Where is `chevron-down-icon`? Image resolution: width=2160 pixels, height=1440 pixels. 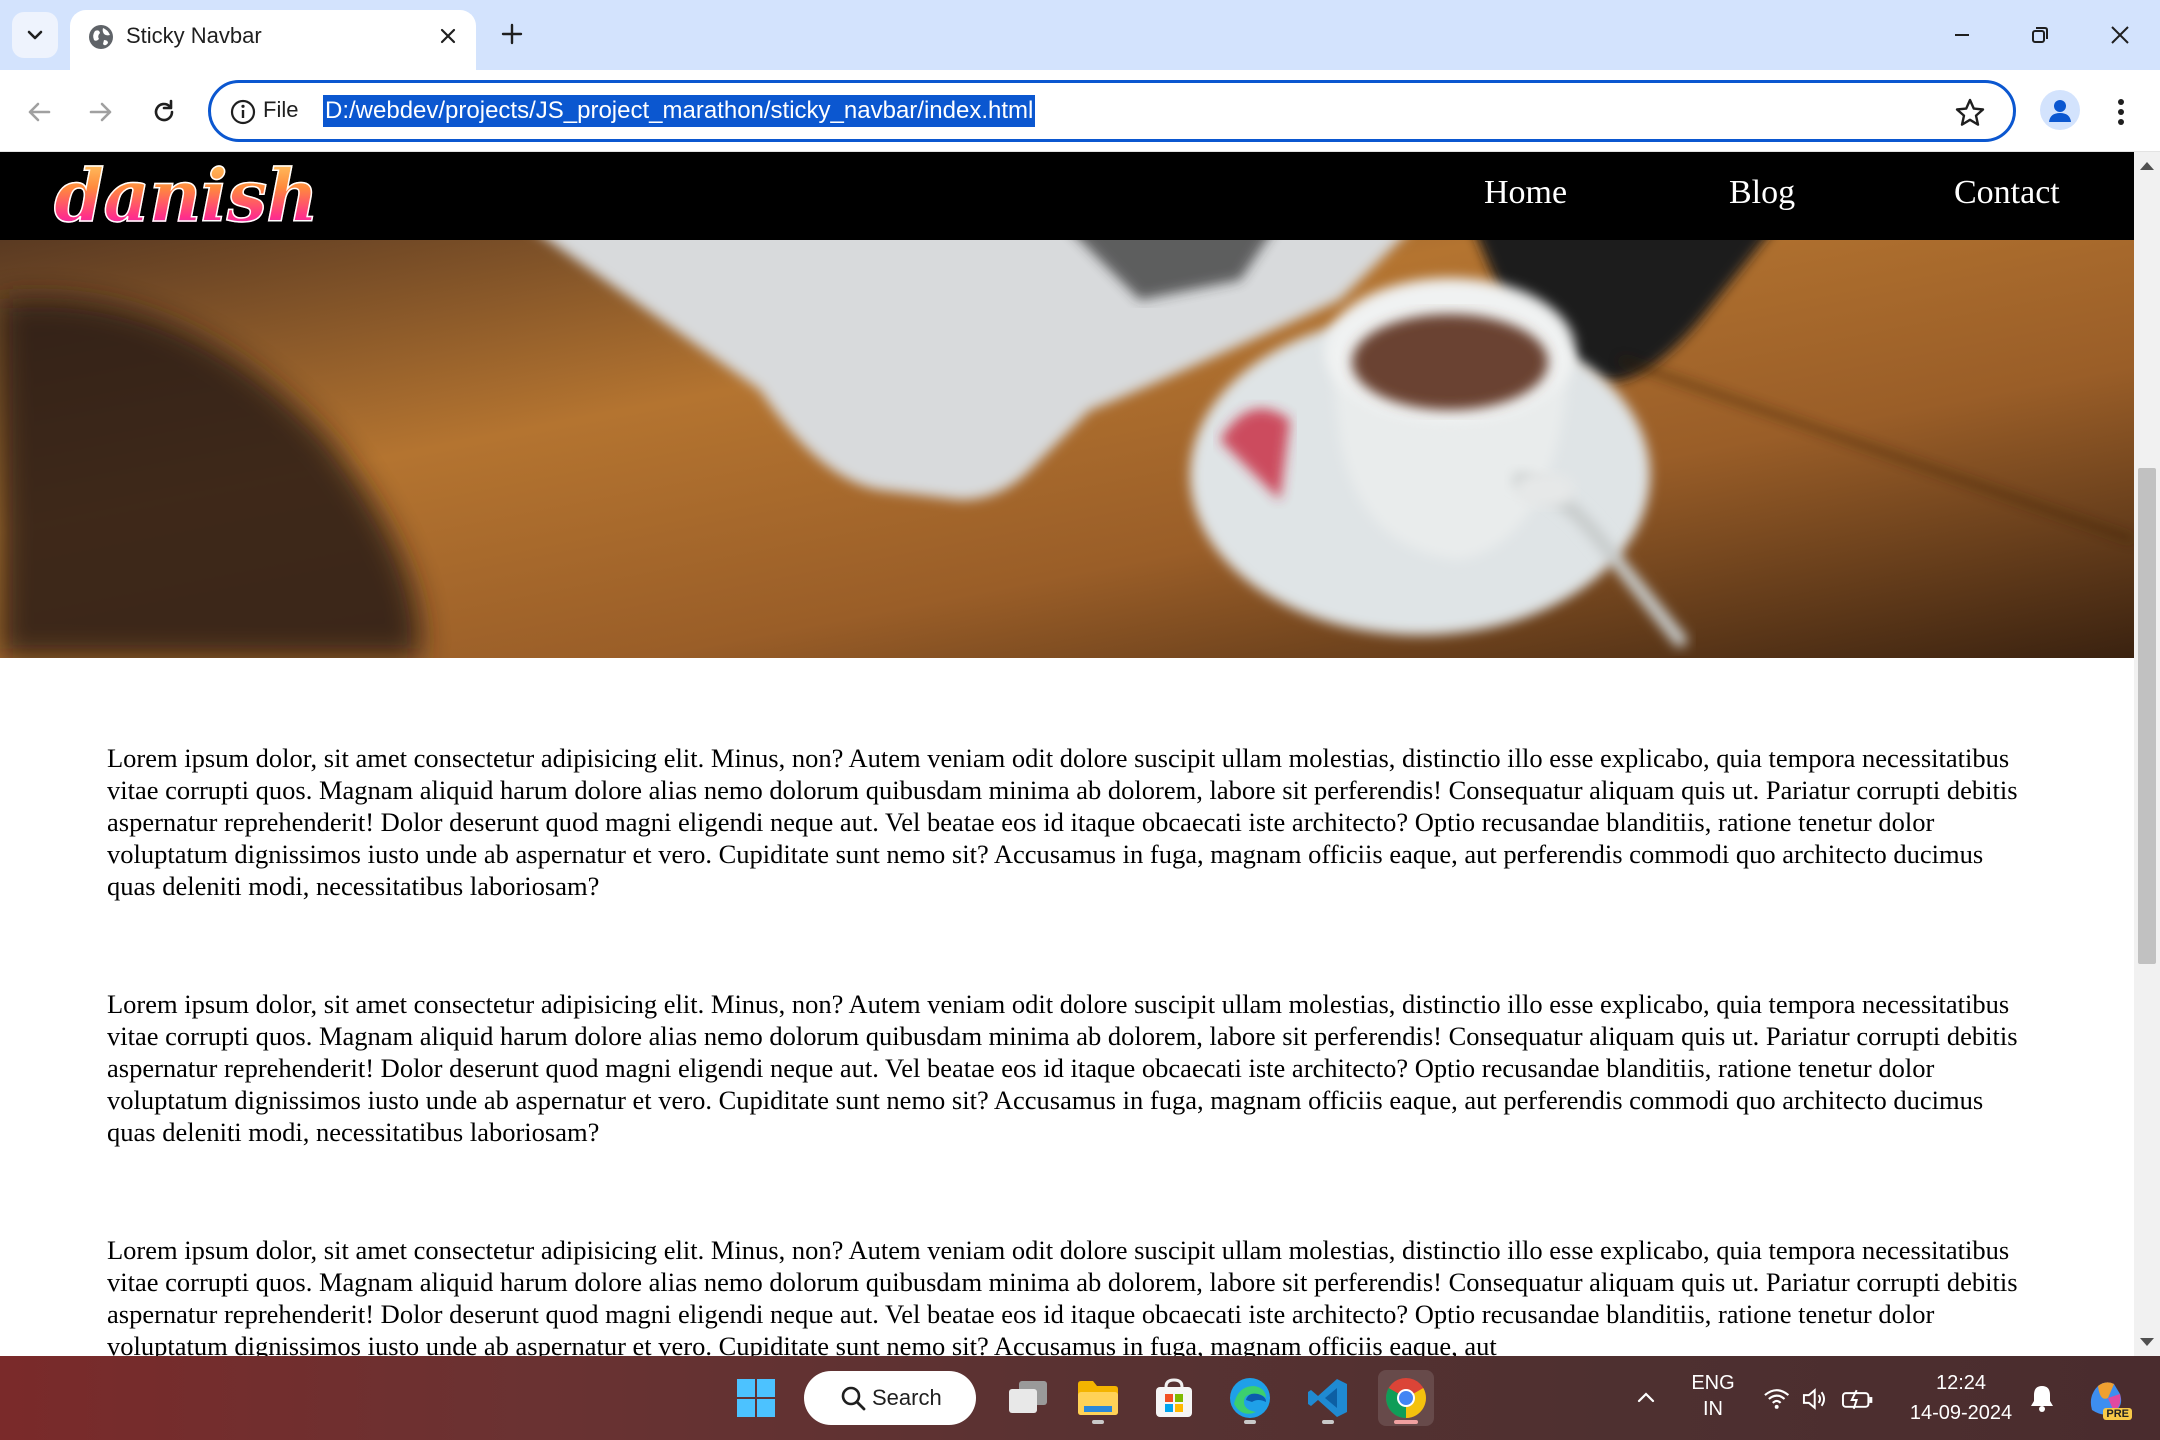
chevron-down-icon is located at coordinates (35, 35).